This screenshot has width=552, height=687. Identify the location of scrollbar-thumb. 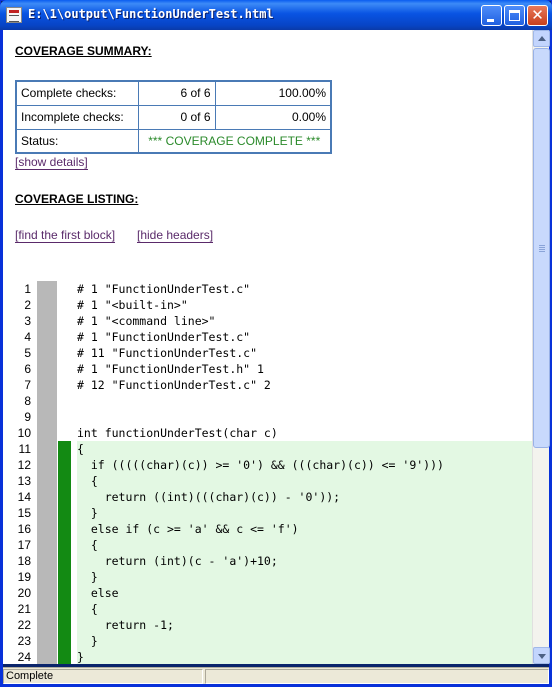
(541, 248).